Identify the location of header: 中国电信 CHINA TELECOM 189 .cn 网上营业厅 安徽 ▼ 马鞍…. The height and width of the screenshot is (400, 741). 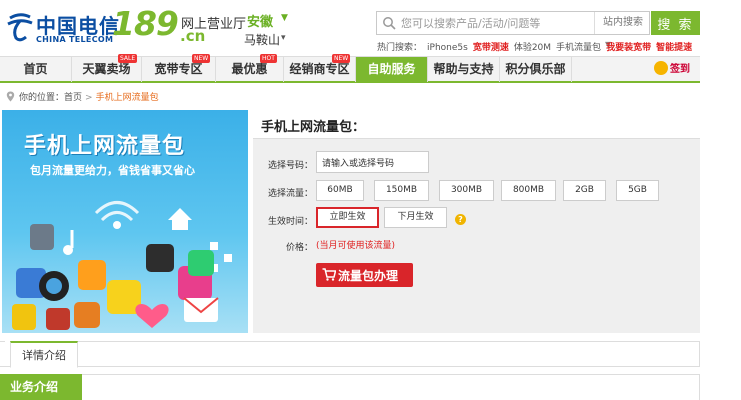
(370, 28).